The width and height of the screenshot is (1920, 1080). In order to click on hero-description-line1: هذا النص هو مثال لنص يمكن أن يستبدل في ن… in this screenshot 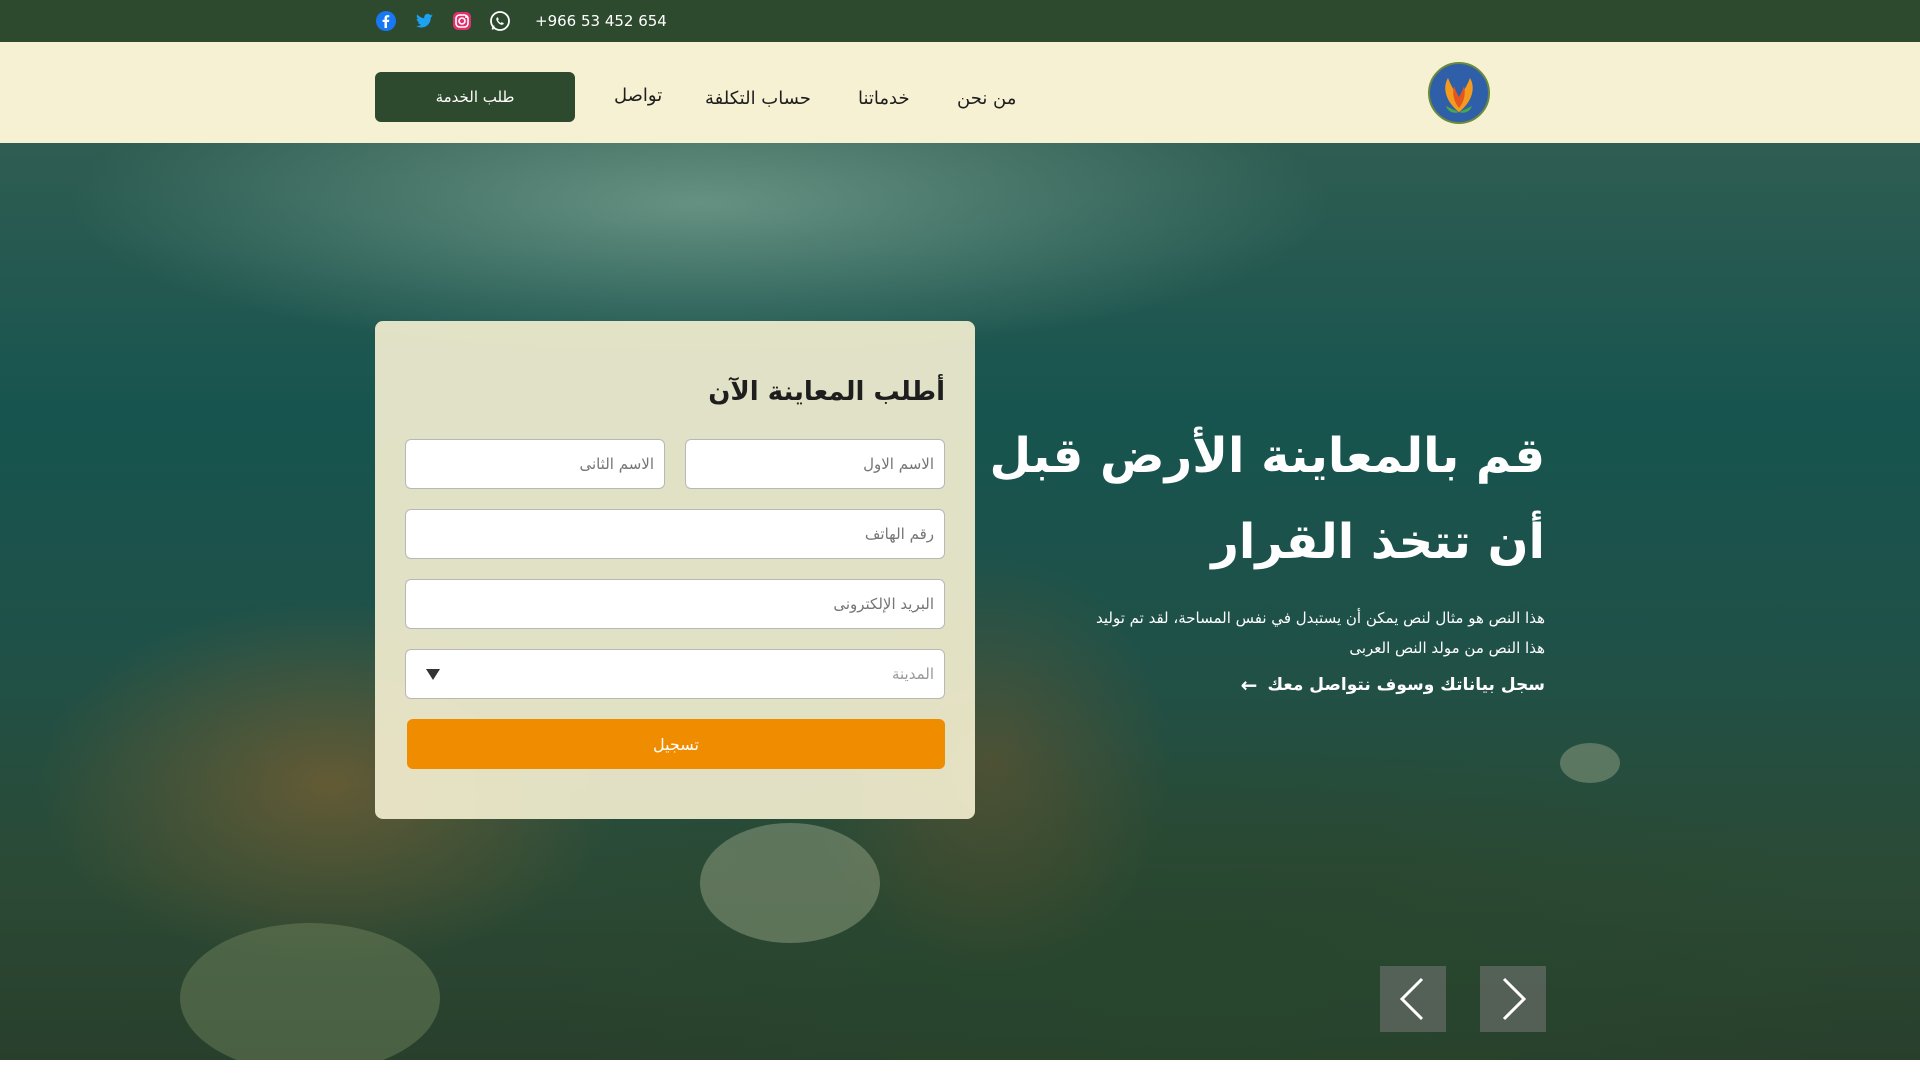, I will do `click(1320, 618)`.